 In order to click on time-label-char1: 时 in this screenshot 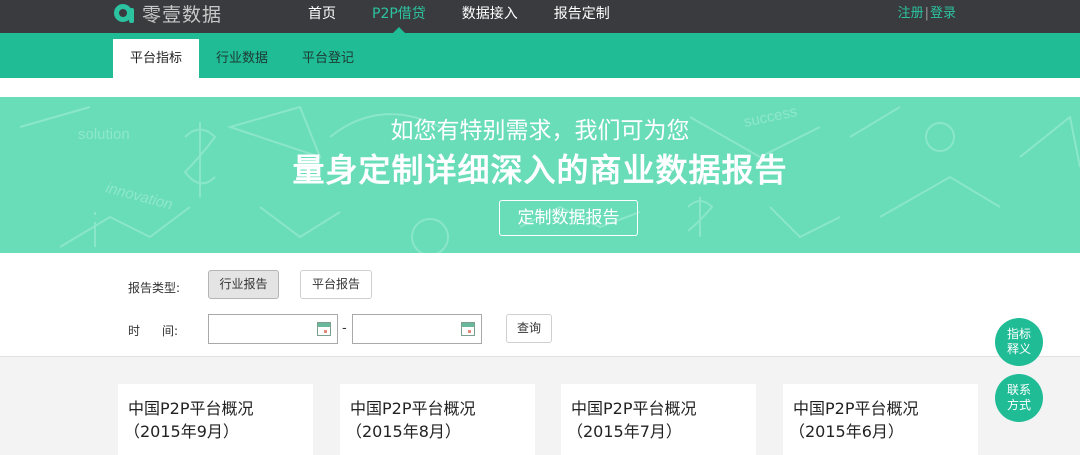, I will do `click(134, 331)`.